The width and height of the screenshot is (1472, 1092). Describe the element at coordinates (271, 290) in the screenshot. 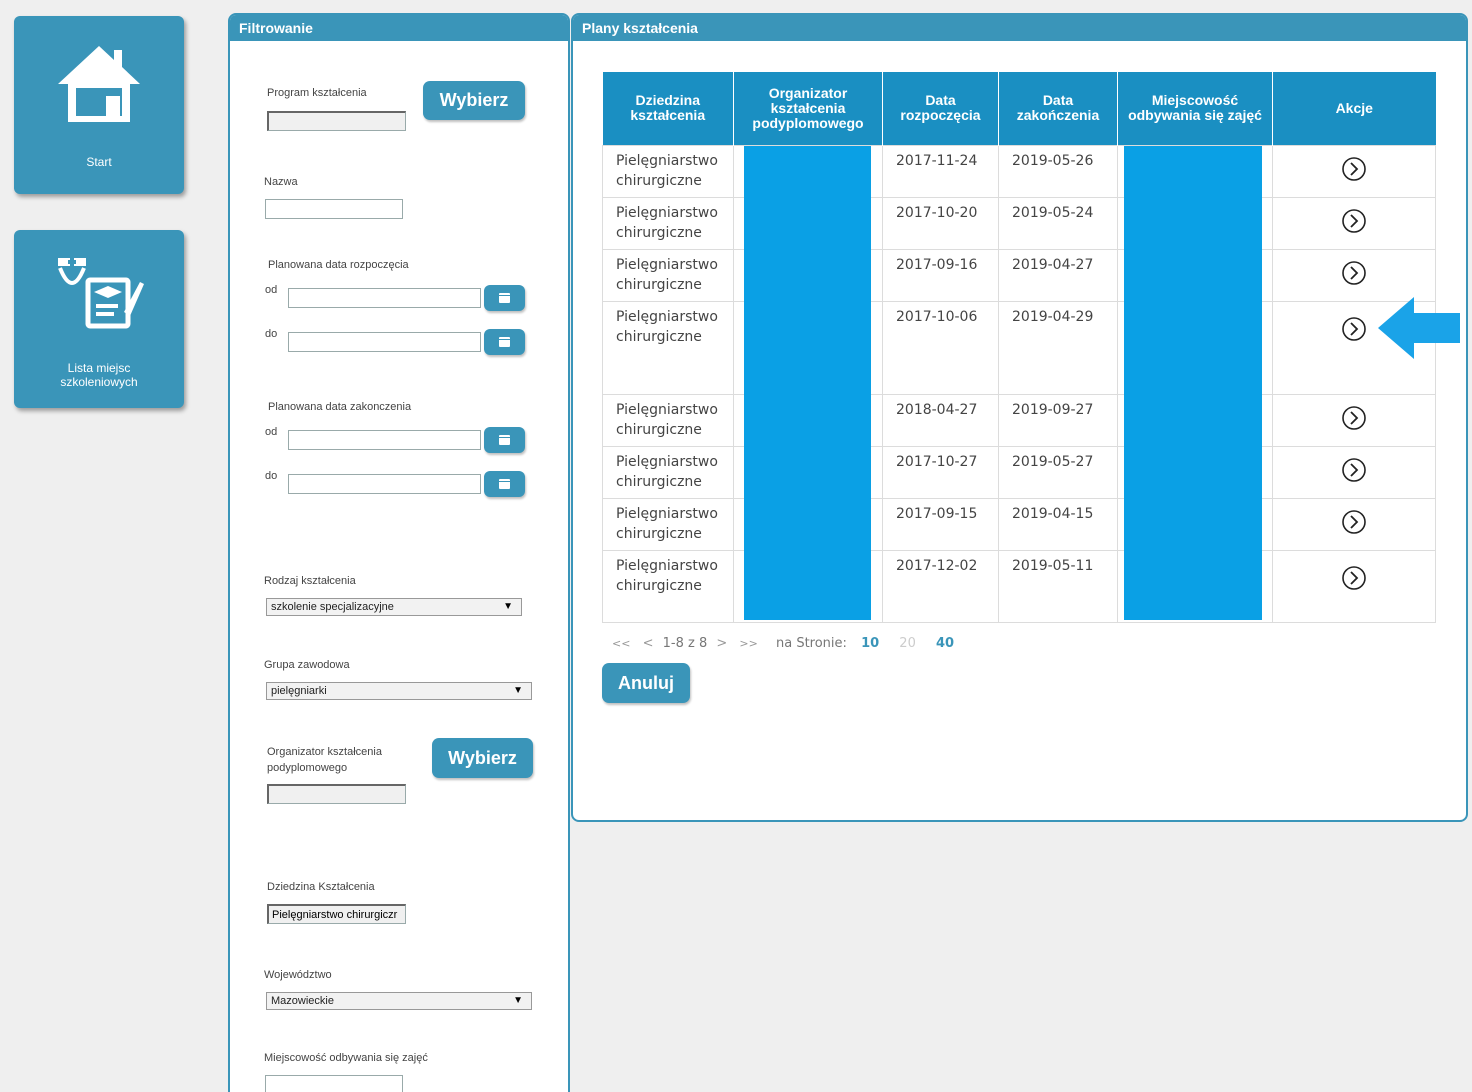

I see `start-date-from-label: od` at that location.